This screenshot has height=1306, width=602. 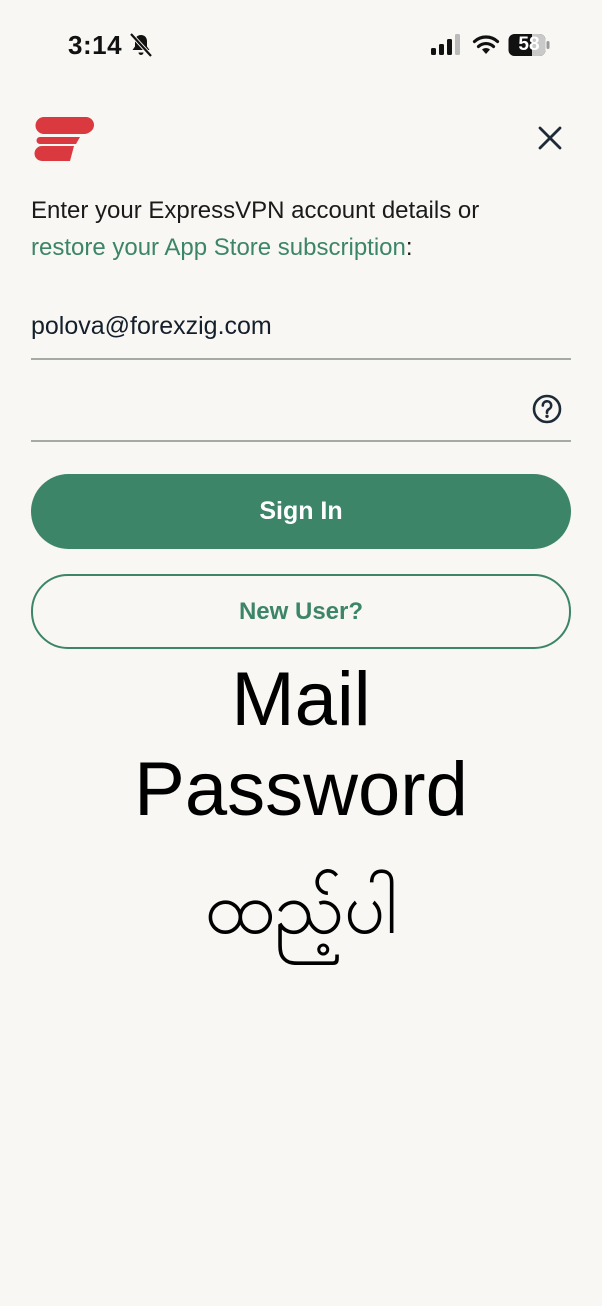 I want to click on status-time: 3:14, so click(x=95, y=45).